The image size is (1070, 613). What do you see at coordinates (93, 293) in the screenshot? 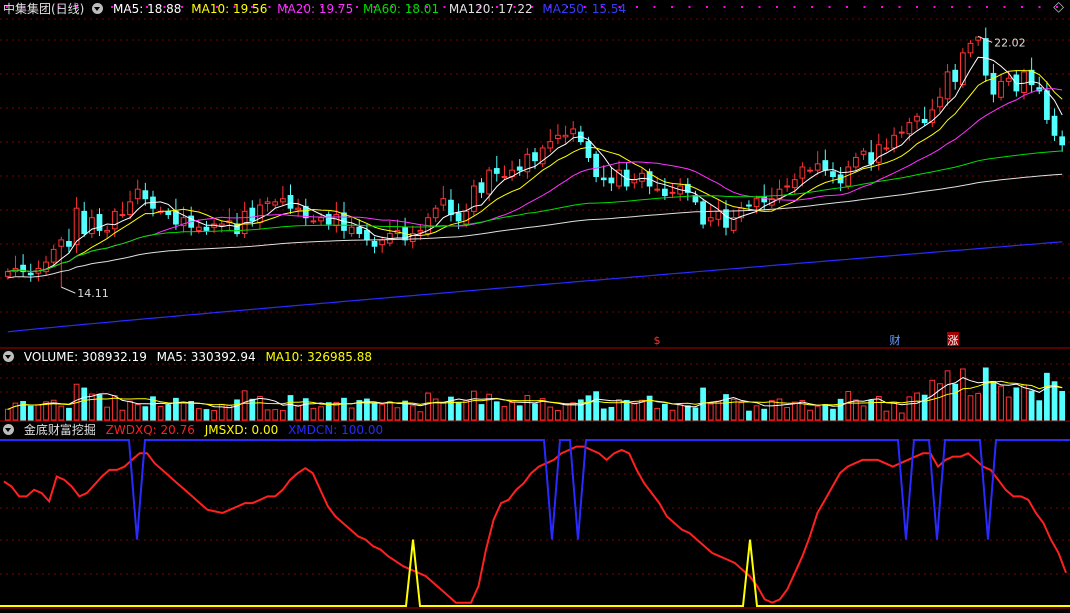
I see `low-label: 14.11` at bounding box center [93, 293].